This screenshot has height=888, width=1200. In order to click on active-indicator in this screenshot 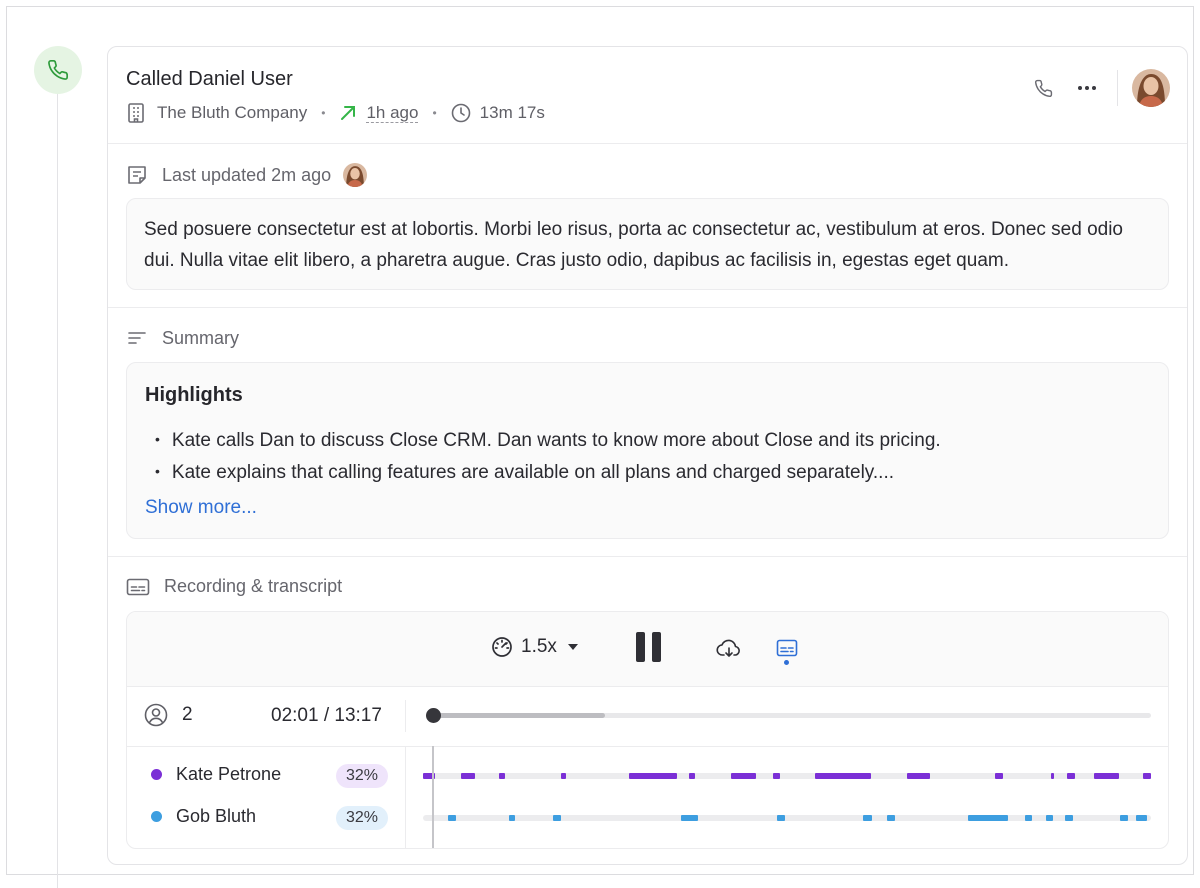, I will do `click(786, 662)`.